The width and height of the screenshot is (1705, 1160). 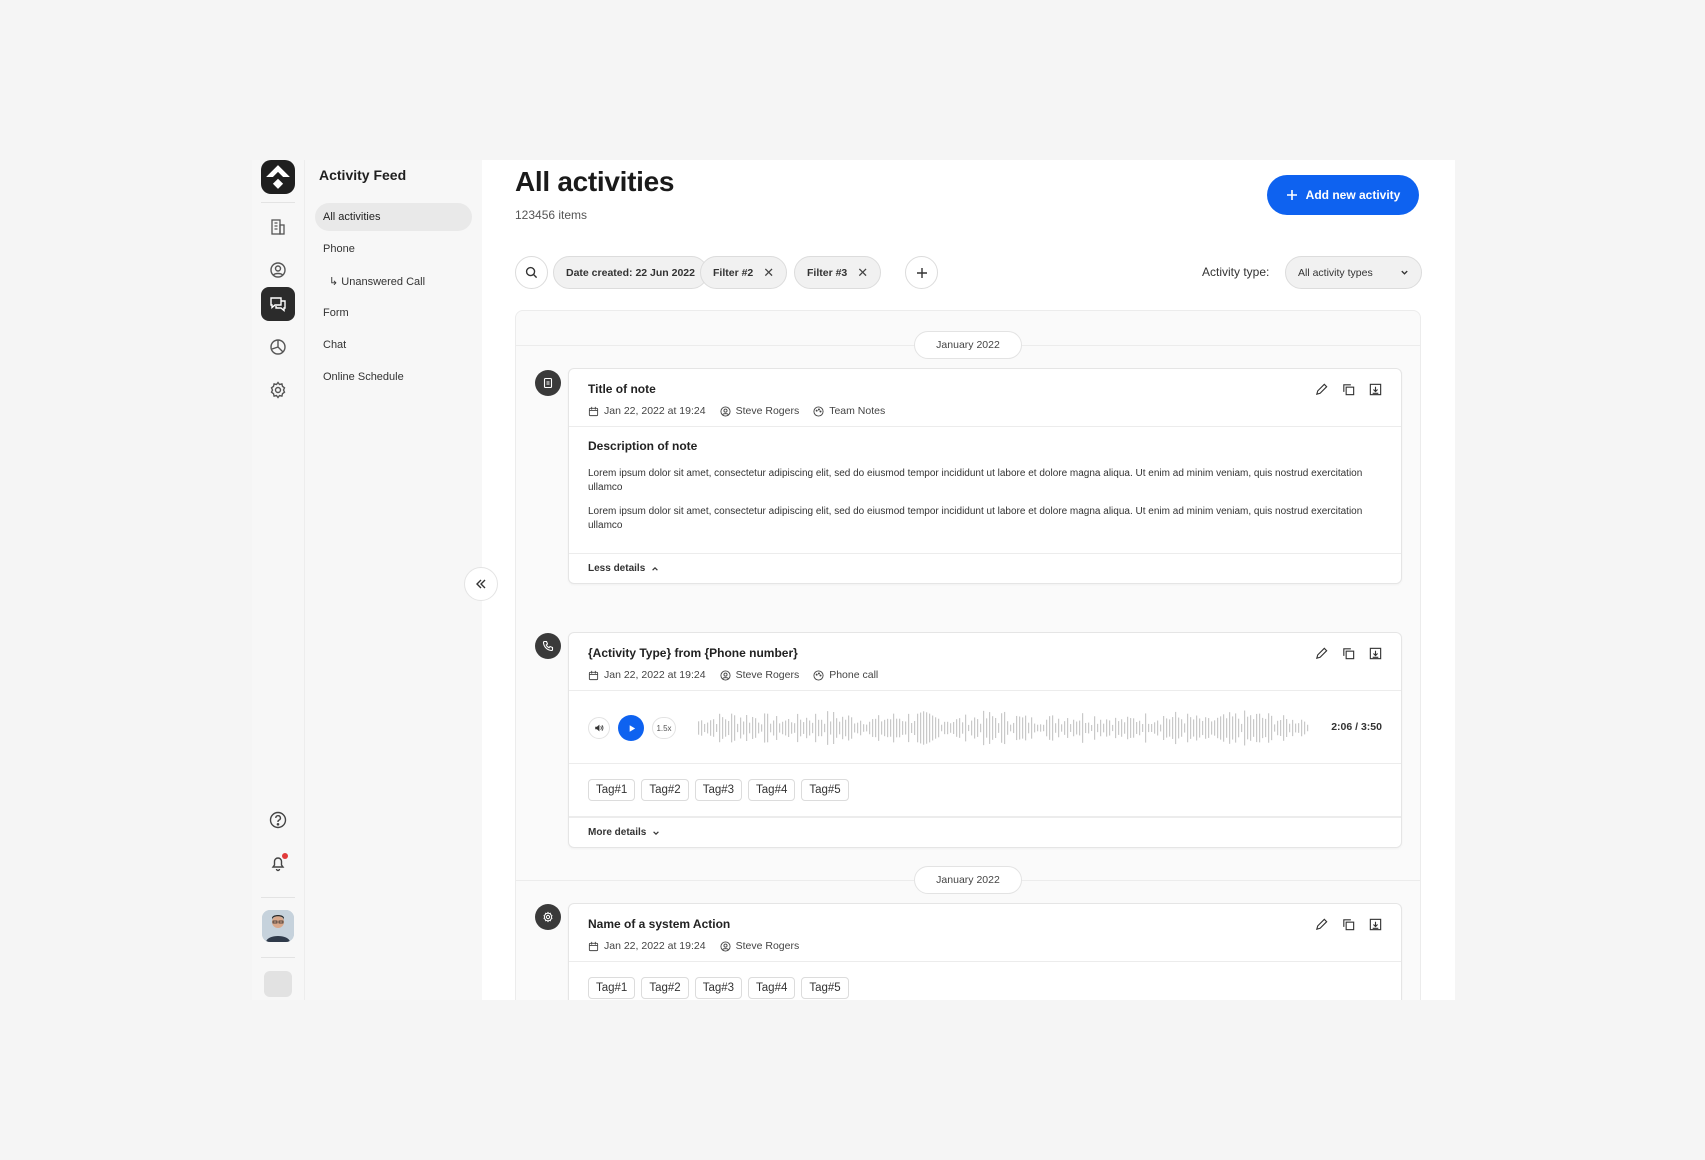 I want to click on rail-activity-feed, so click(x=278, y=304).